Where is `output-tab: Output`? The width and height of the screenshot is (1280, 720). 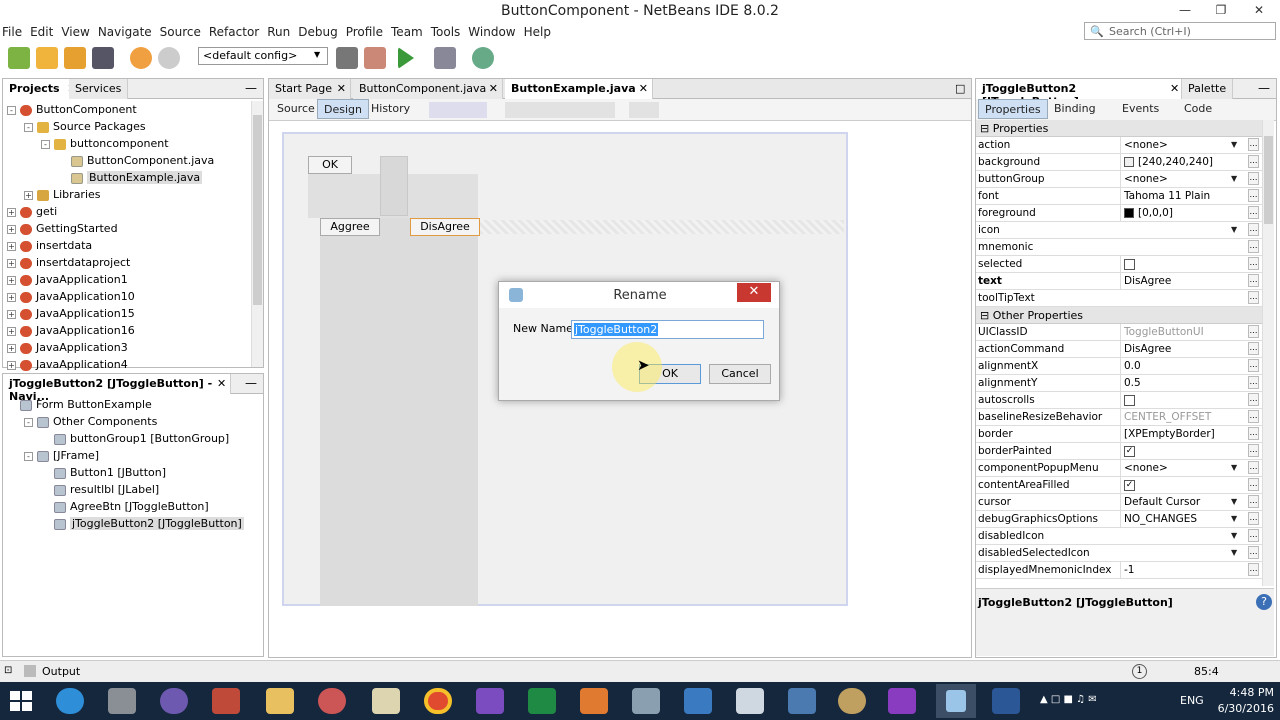 output-tab: Output is located at coordinates (61, 671).